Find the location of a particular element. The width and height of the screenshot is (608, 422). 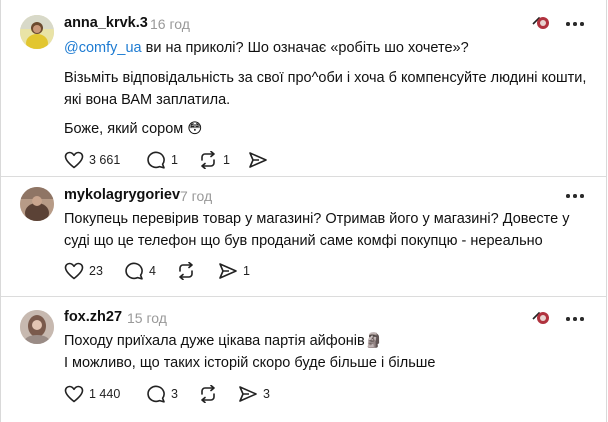

share-button is located at coordinates (260, 160).